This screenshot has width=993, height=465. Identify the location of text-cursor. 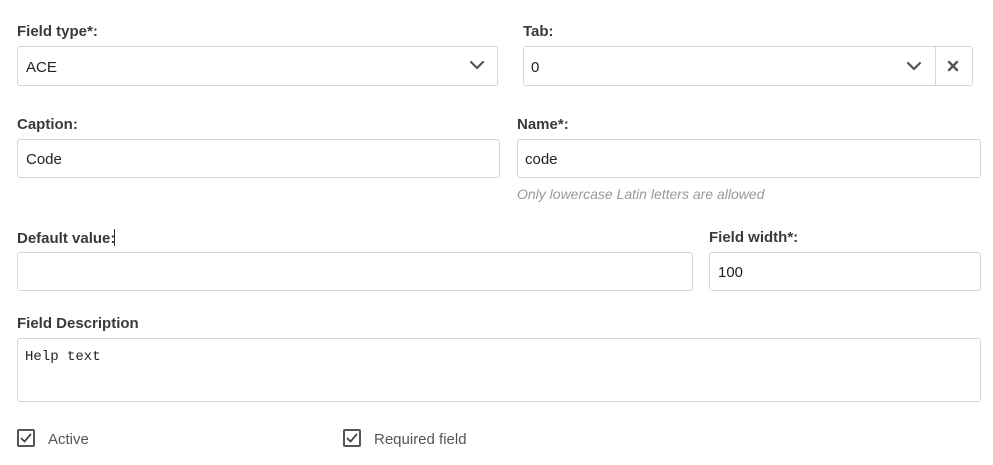
(115, 237).